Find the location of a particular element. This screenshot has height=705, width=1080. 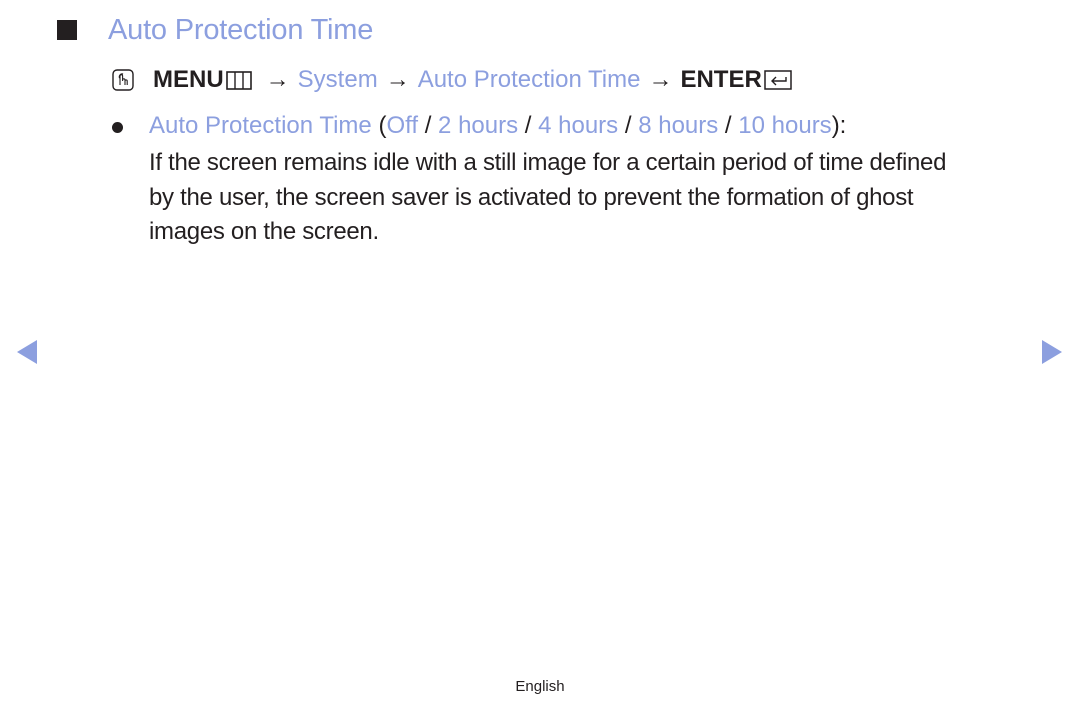

enter-icon is located at coordinates (778, 80).